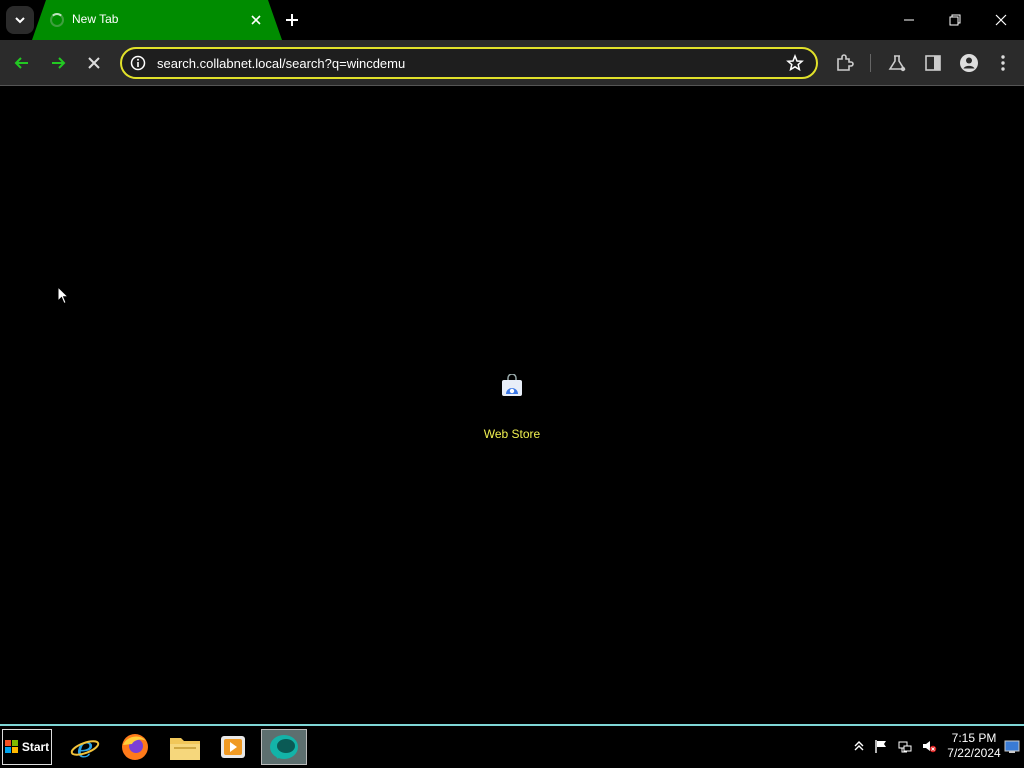 The image size is (1024, 768). I want to click on loading-spinner-icon, so click(57, 20).